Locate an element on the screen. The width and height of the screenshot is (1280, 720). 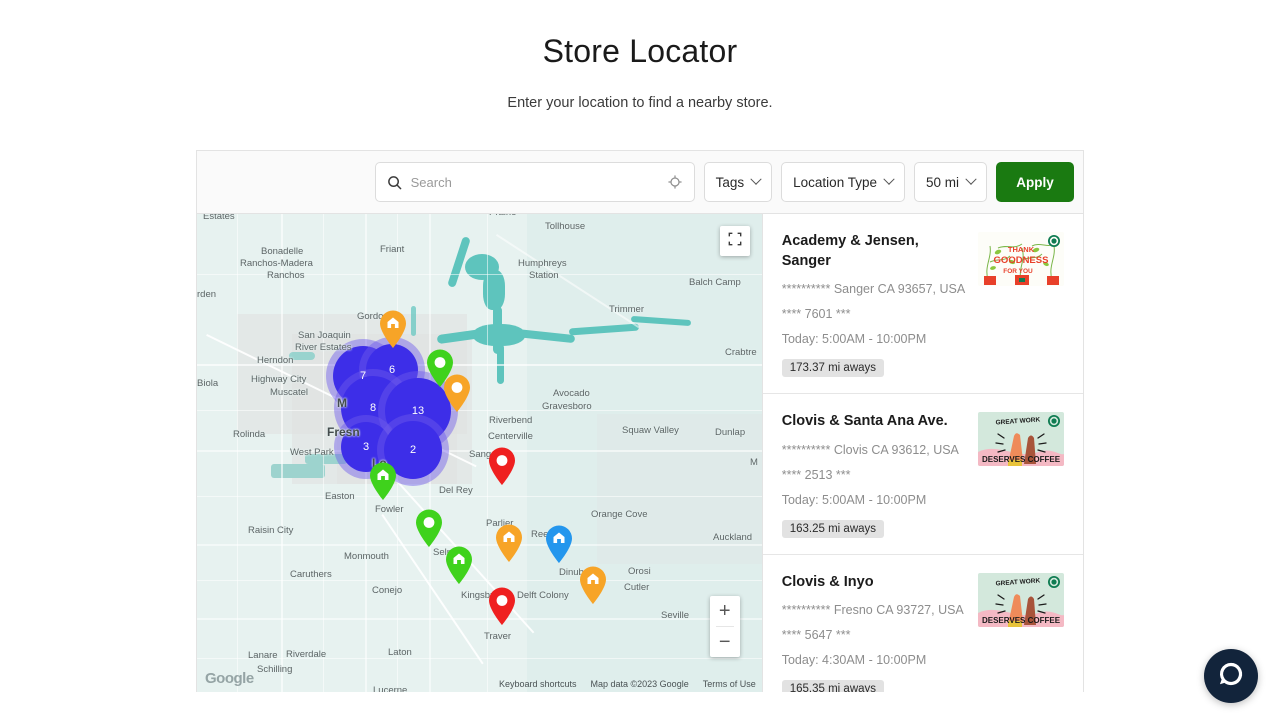
chat-widget-button is located at coordinates (1231, 676).